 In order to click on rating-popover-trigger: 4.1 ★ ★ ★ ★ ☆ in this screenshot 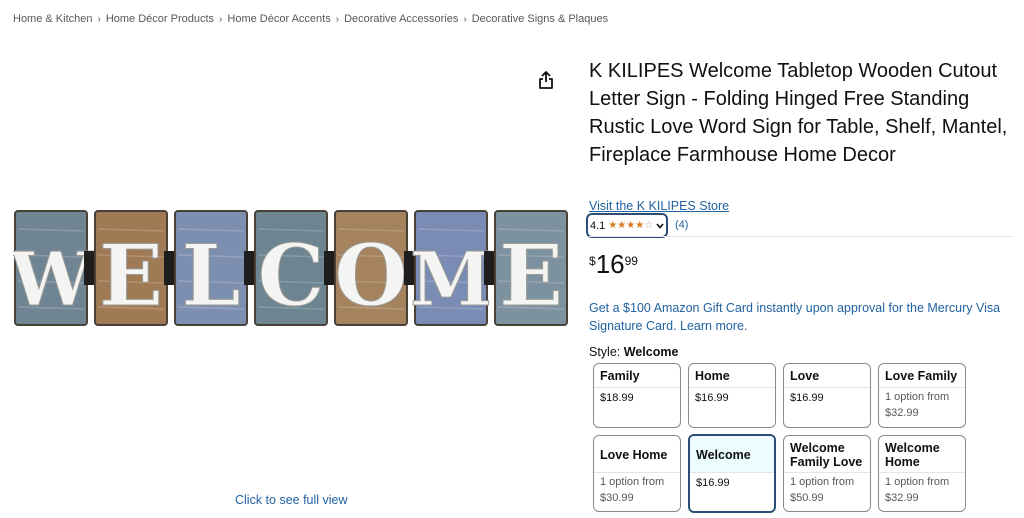, I will do `click(627, 225)`.